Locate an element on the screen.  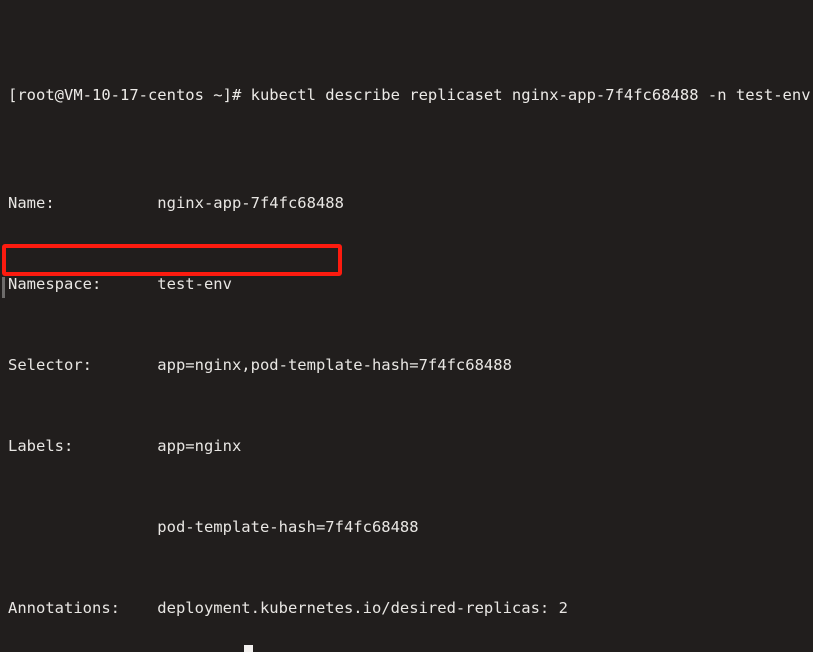
terminal-cursor is located at coordinates (248, 648).